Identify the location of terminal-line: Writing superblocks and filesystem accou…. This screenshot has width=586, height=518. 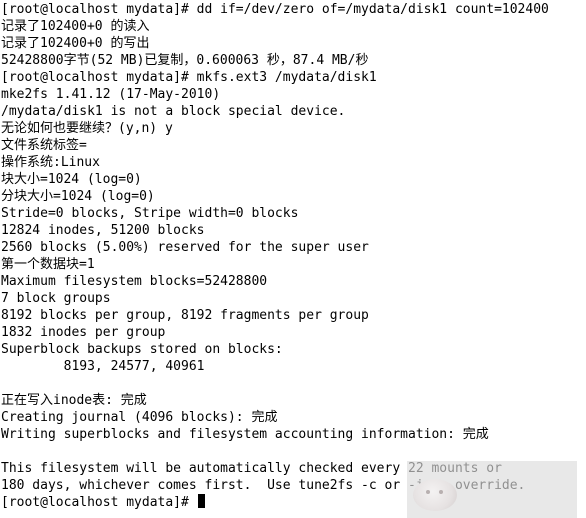
(245, 434).